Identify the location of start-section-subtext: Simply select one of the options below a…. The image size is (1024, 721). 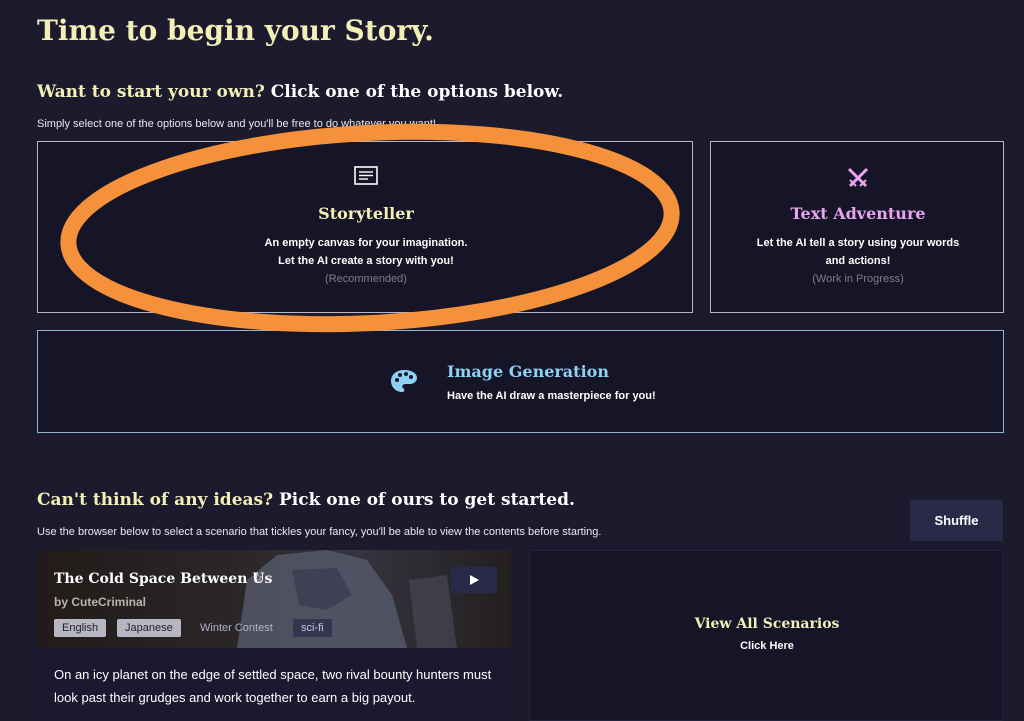
(236, 124).